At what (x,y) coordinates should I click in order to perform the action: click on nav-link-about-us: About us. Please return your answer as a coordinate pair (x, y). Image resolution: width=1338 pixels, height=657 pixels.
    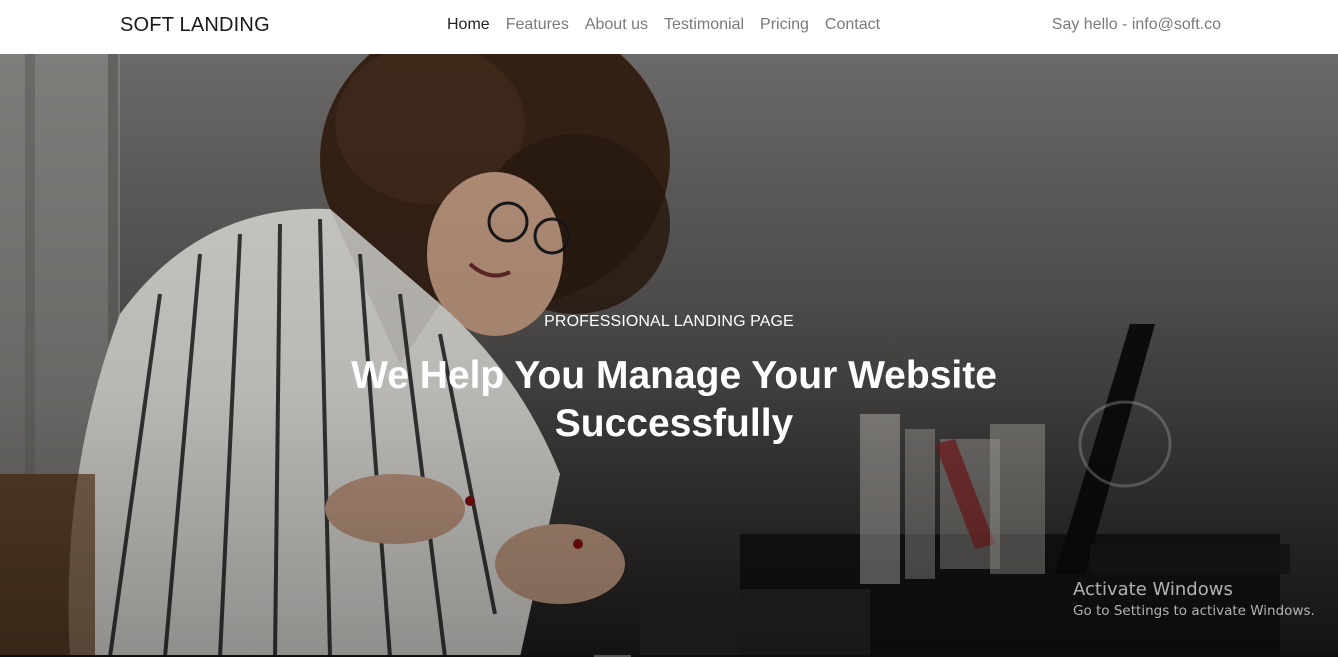
    Looking at the image, I should click on (616, 25).